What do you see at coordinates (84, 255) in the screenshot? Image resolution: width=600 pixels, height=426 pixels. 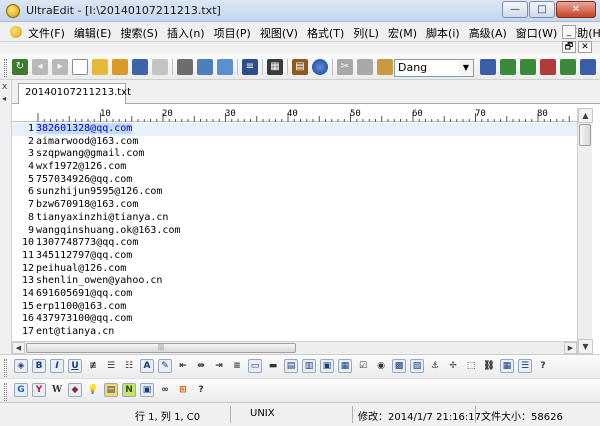 I see `line-text: 345112797@qq.com` at bounding box center [84, 255].